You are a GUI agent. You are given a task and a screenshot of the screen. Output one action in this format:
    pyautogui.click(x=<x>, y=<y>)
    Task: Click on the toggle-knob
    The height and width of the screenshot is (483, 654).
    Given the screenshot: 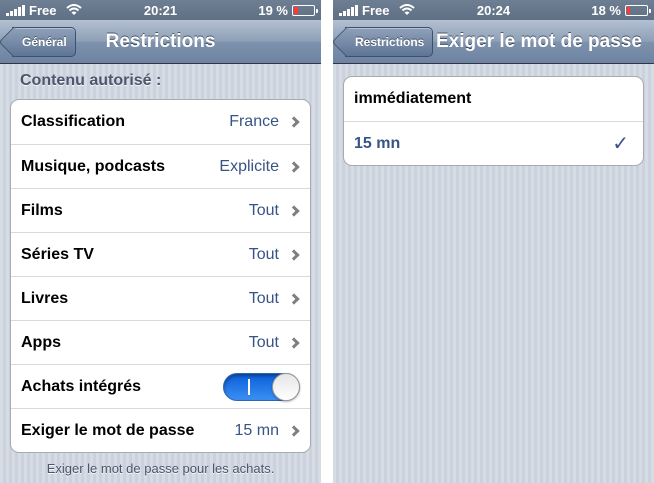 What is the action you would take?
    pyautogui.click(x=286, y=386)
    